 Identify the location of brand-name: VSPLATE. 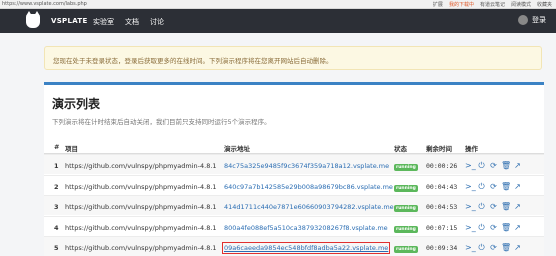
(69, 21).